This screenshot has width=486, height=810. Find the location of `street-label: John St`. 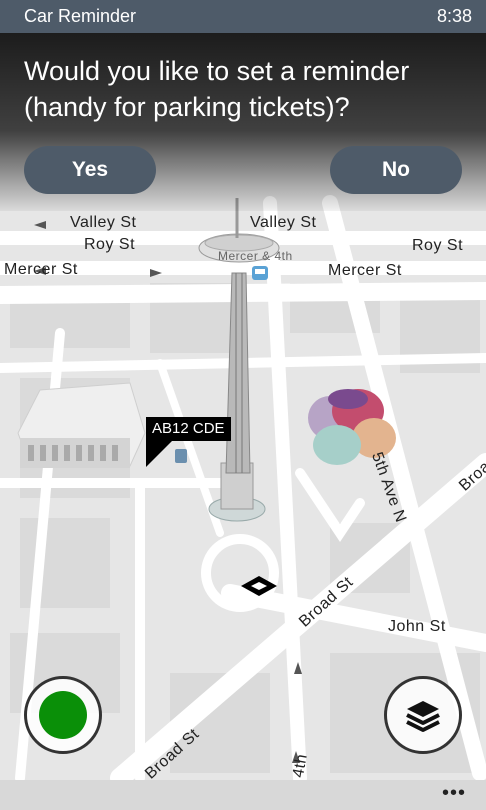

street-label: John St is located at coordinates (417, 626).